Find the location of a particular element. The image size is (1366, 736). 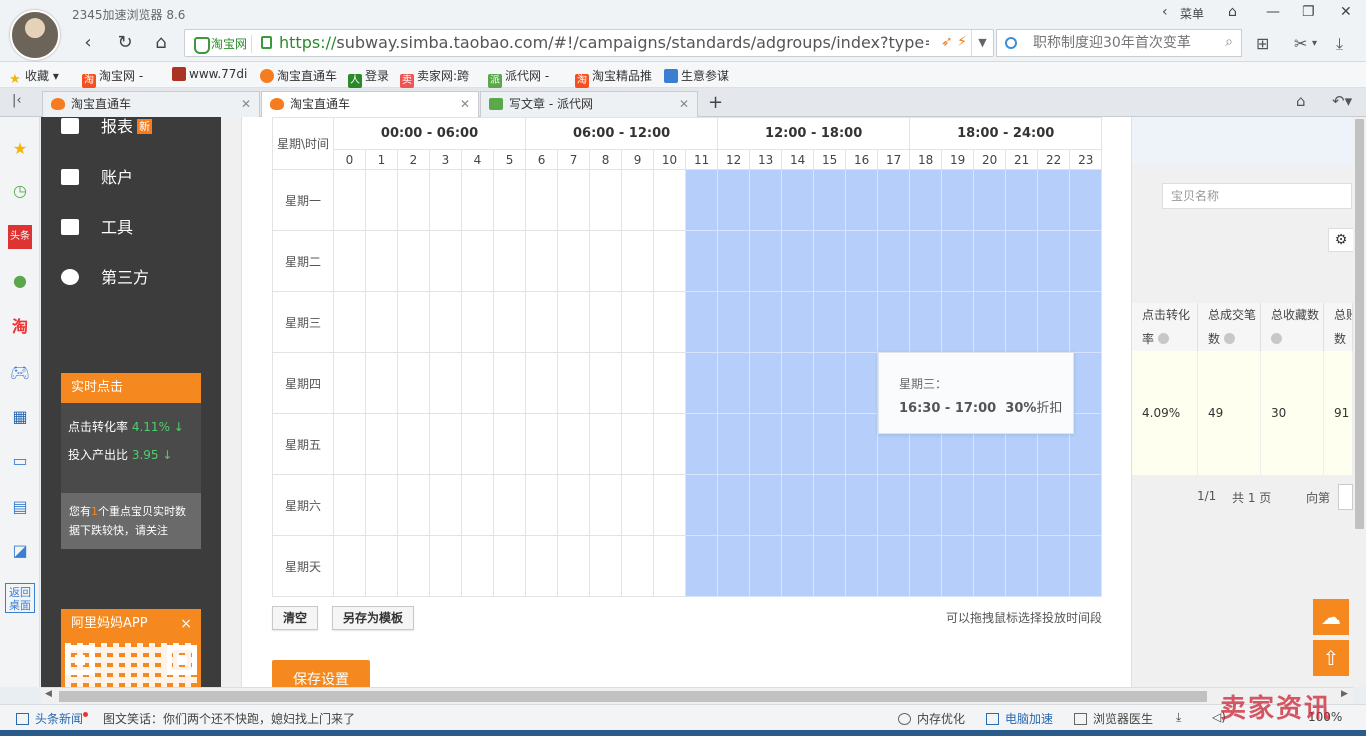

bookmark-sycm: 生意参谋 is located at coordinates (696, 75).